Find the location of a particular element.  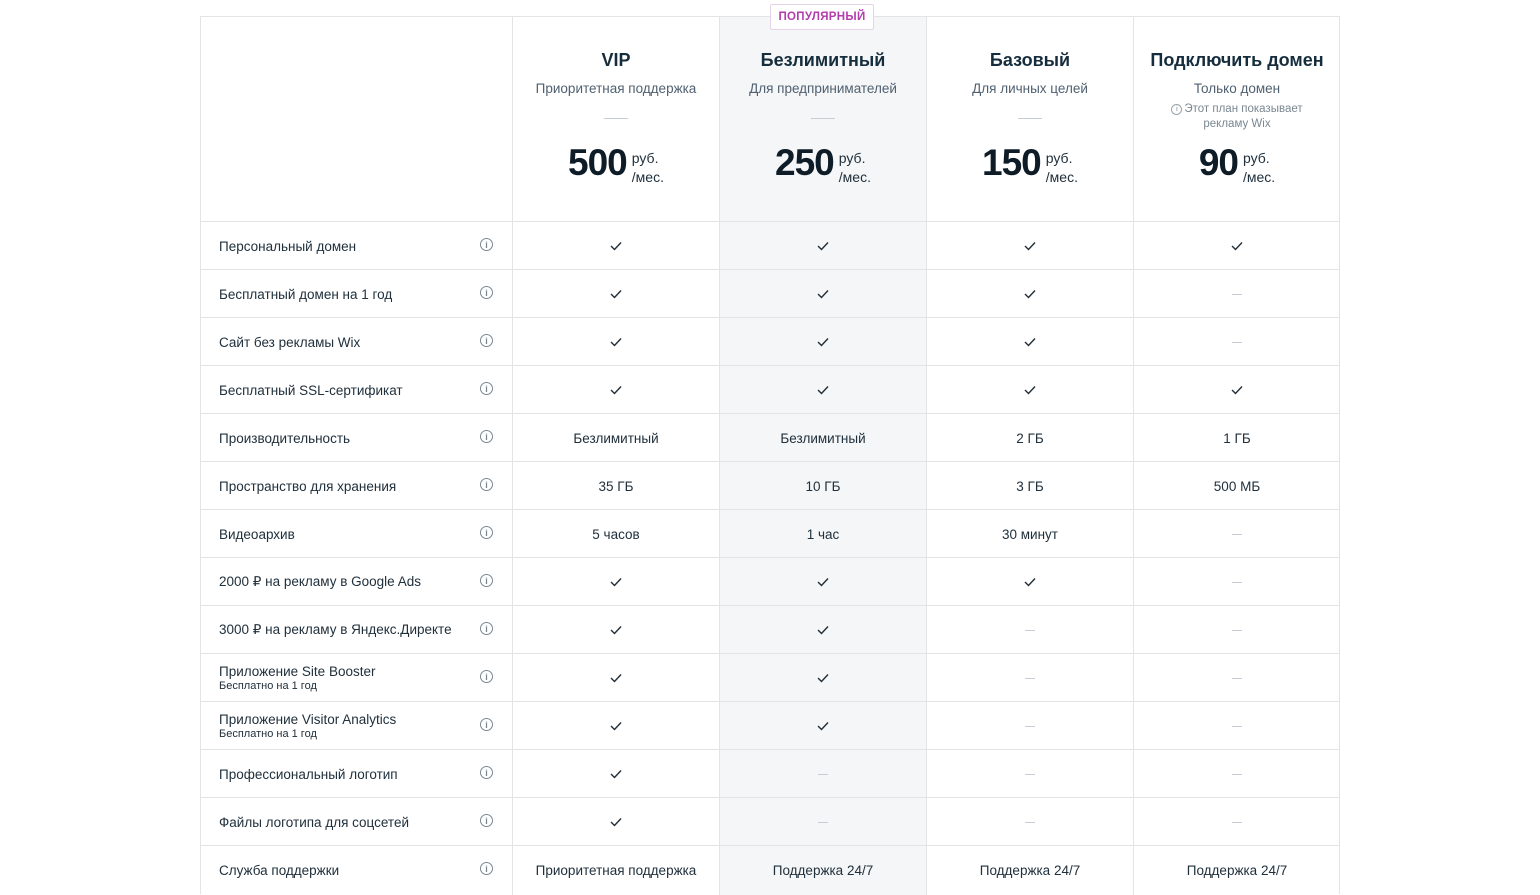

feature-row: Бесплатный домен на 1 год i is located at coordinates (770, 294).